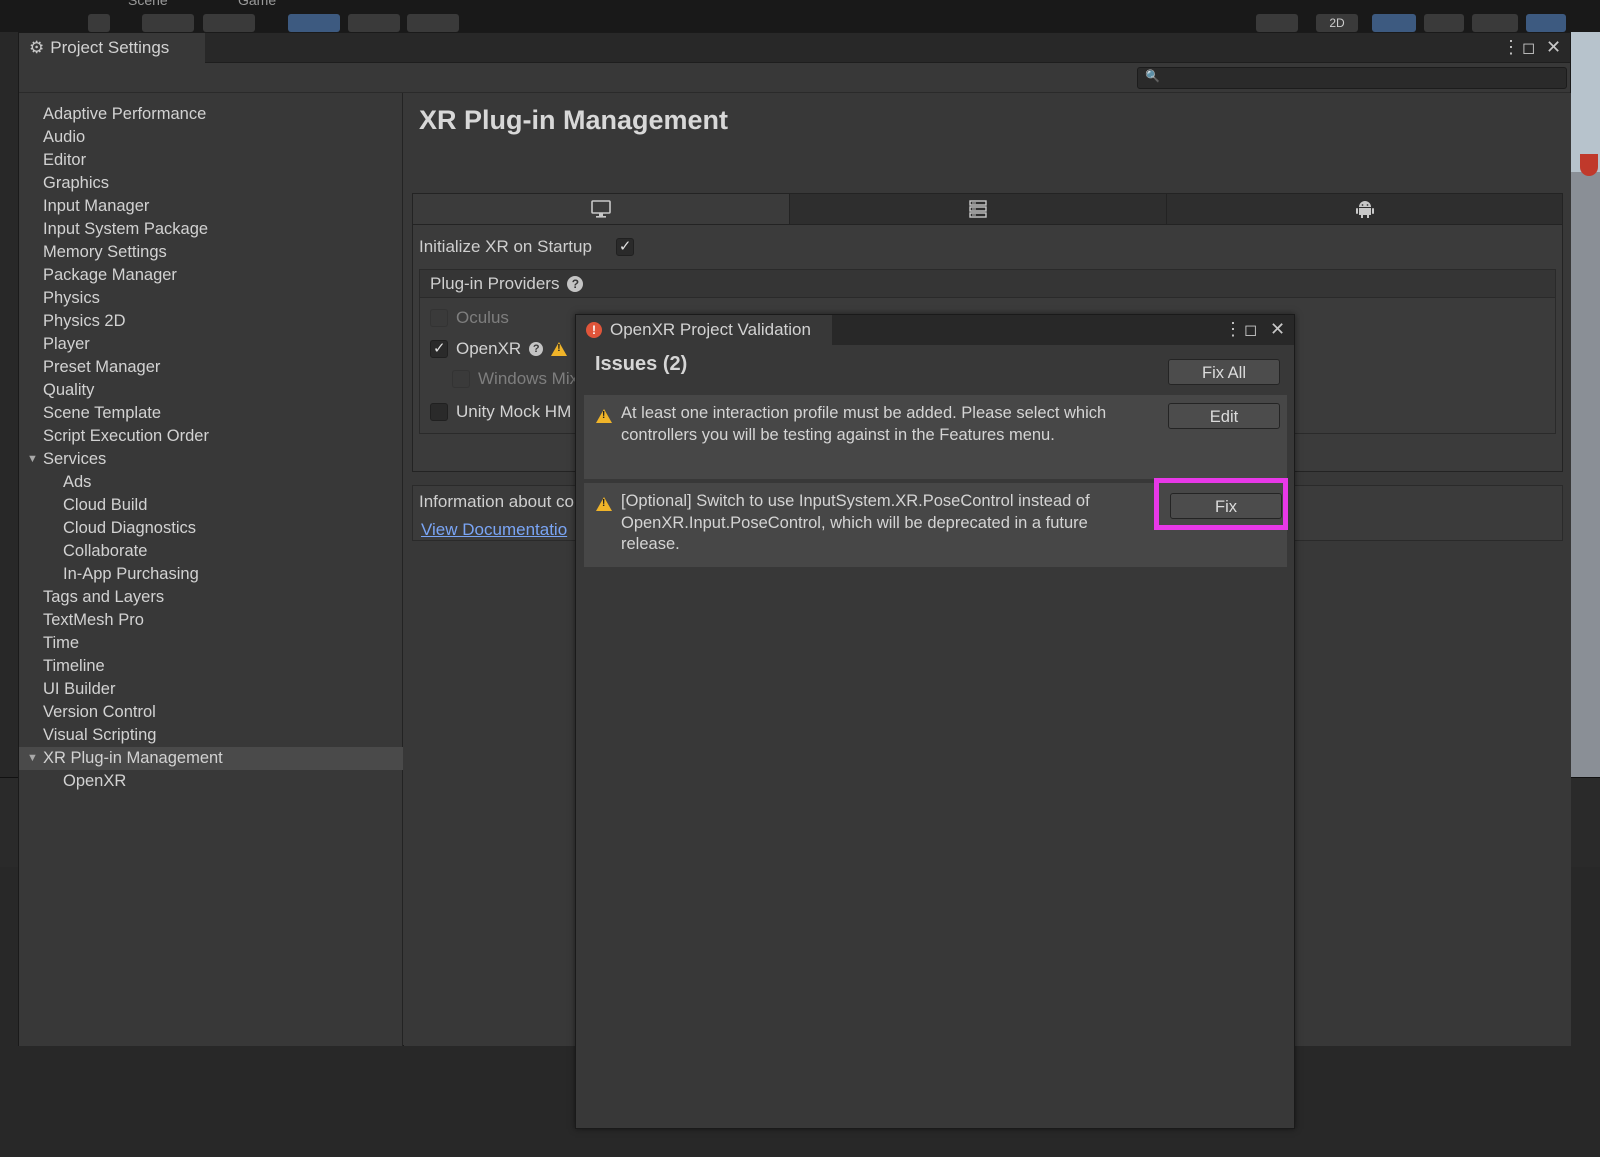 This screenshot has height=1157, width=1600. Describe the element at coordinates (105, 551) in the screenshot. I see `sidebar-item-label: Collaborate` at that location.